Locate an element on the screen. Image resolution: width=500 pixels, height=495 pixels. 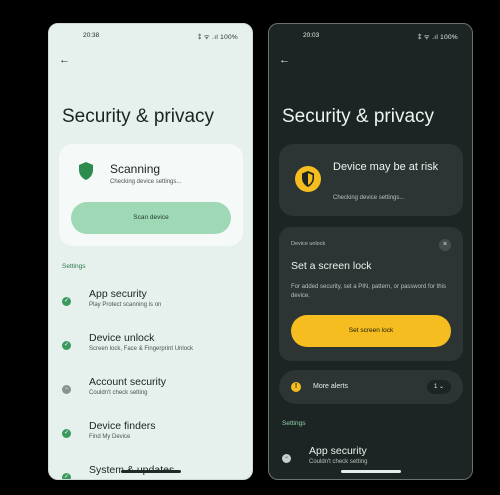
close-icon: × is located at coordinates (445, 245).